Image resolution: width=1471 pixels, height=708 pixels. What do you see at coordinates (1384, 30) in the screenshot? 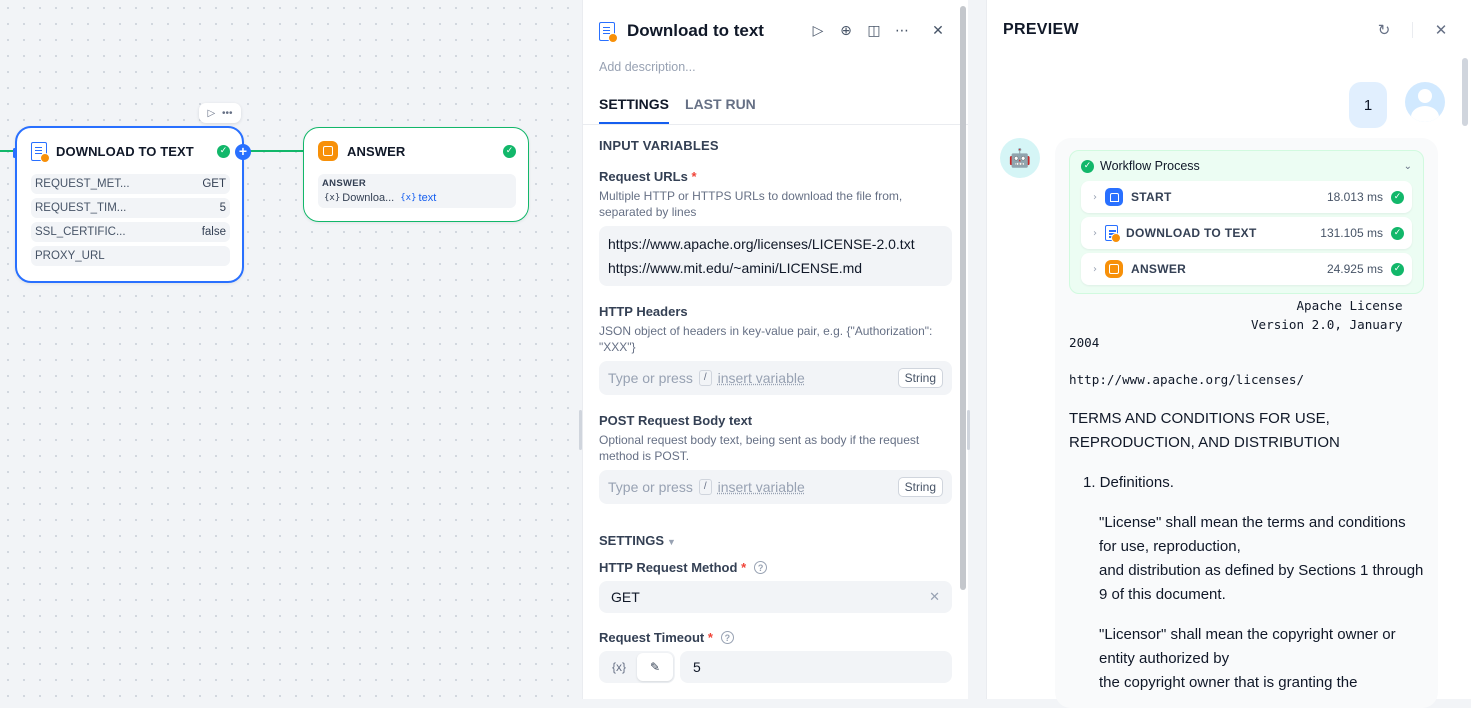
I see `refresh-icon: ↻` at bounding box center [1384, 30].